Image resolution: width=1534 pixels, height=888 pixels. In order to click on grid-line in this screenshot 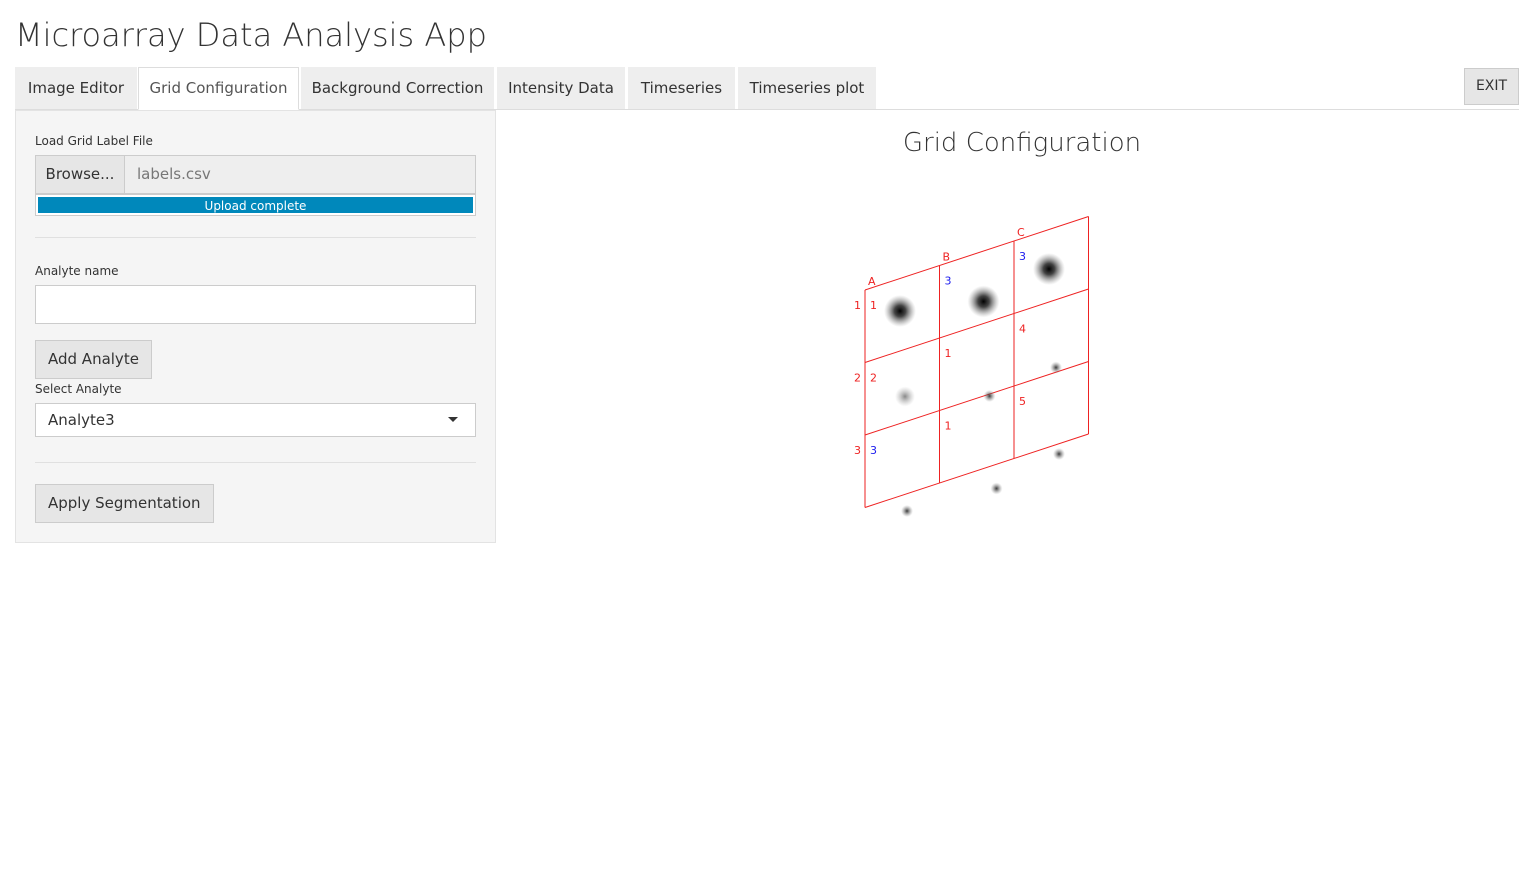, I will do `click(976, 470)`.